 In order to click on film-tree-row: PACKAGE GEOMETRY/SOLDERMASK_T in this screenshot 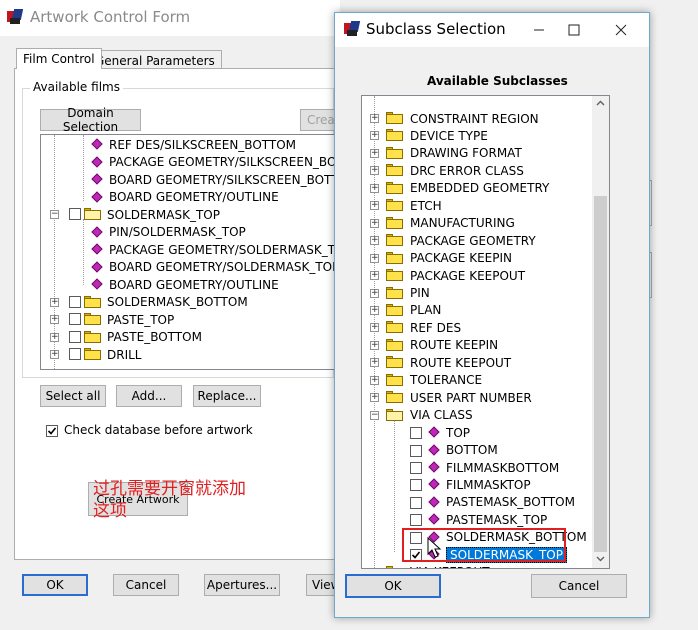, I will do `click(188, 249)`.